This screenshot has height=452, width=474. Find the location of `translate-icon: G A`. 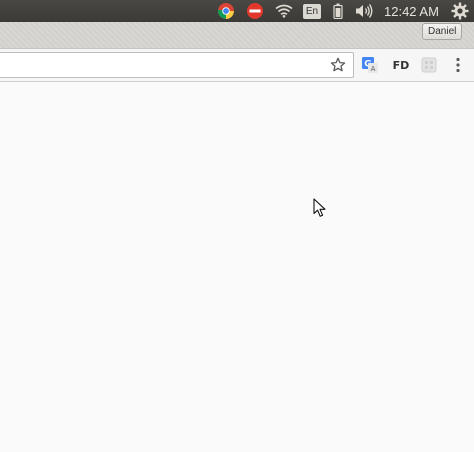

translate-icon: G A is located at coordinates (370, 65).